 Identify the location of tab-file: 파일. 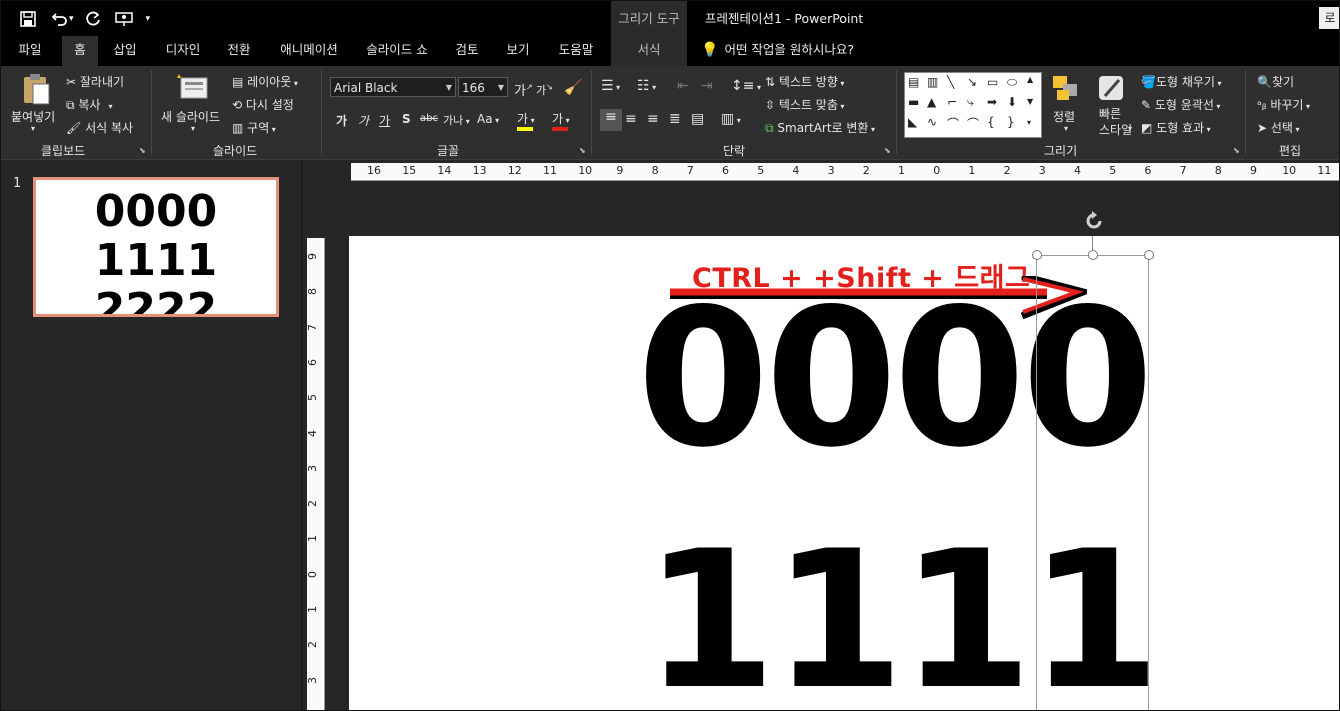
(30, 51).